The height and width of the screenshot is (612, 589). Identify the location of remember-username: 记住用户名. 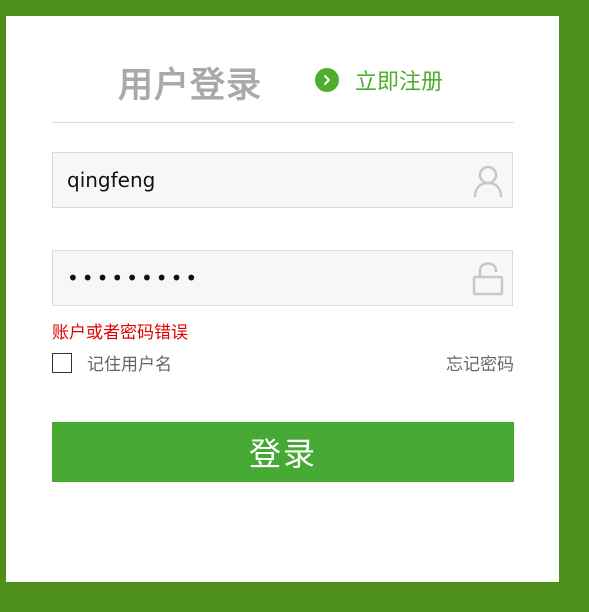
(112, 362).